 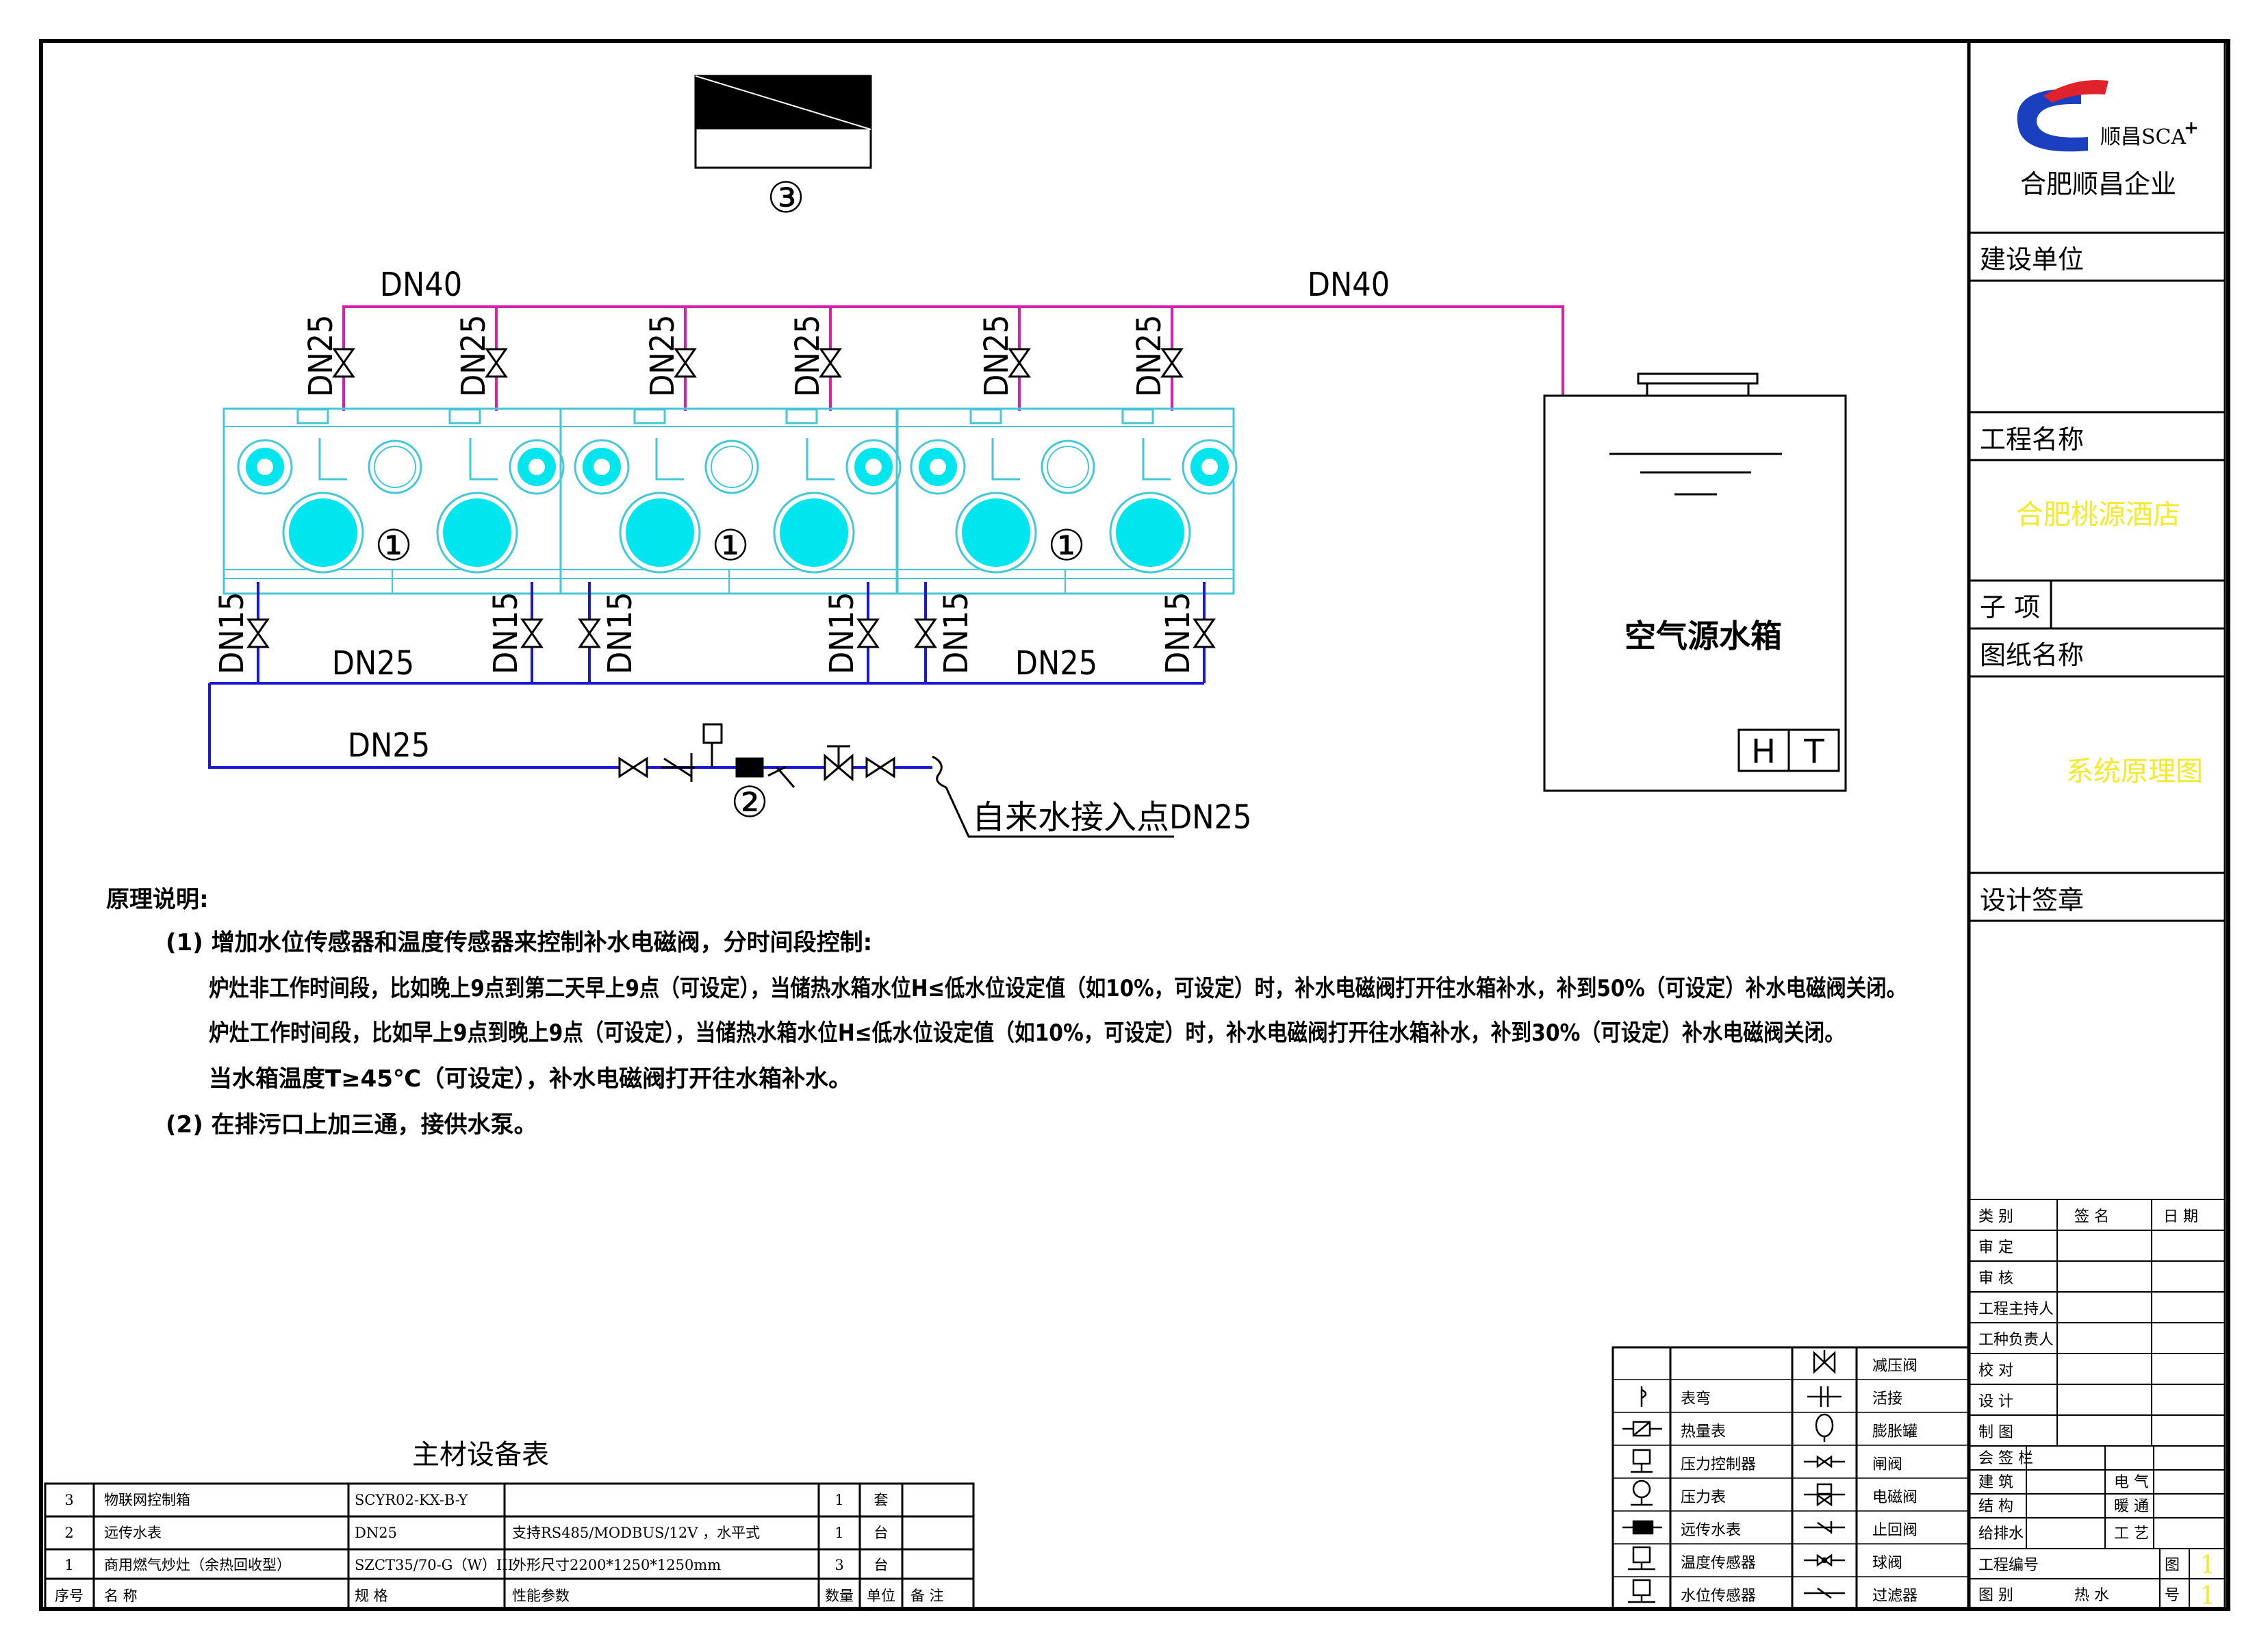 I want to click on materials-cell: 物联网控制箱, so click(x=147, y=1500).